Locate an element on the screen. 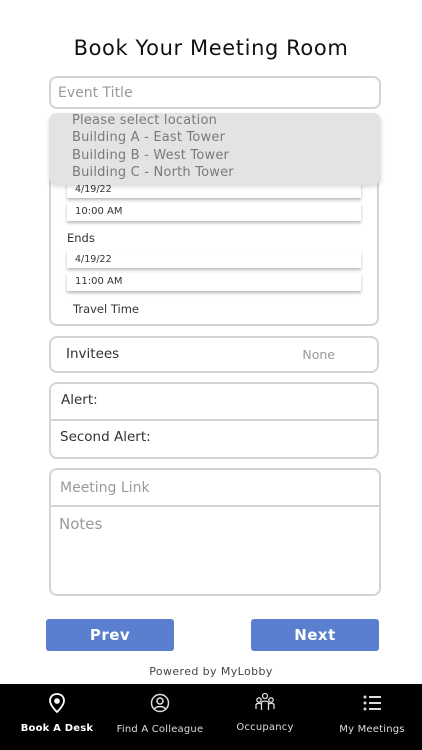  group-icon is located at coordinates (265, 702).